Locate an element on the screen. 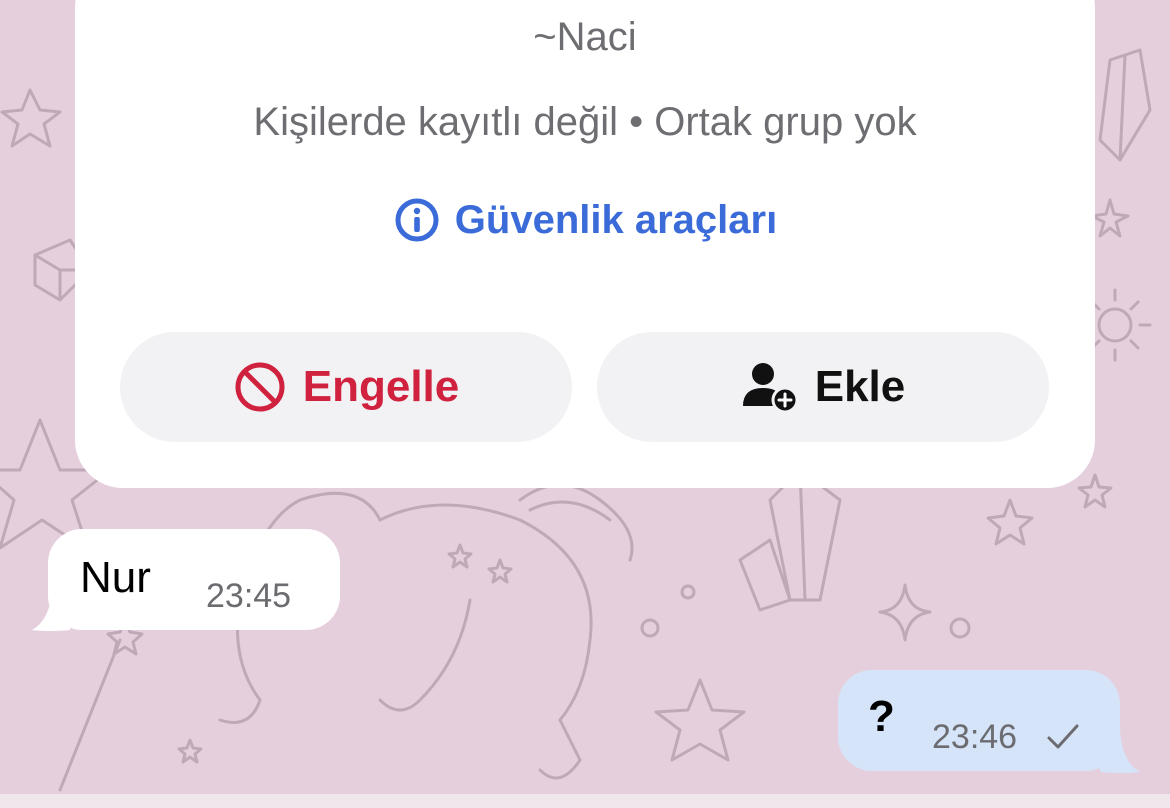 The height and width of the screenshot is (808, 1170). add-label: Ekle is located at coordinates (860, 386).